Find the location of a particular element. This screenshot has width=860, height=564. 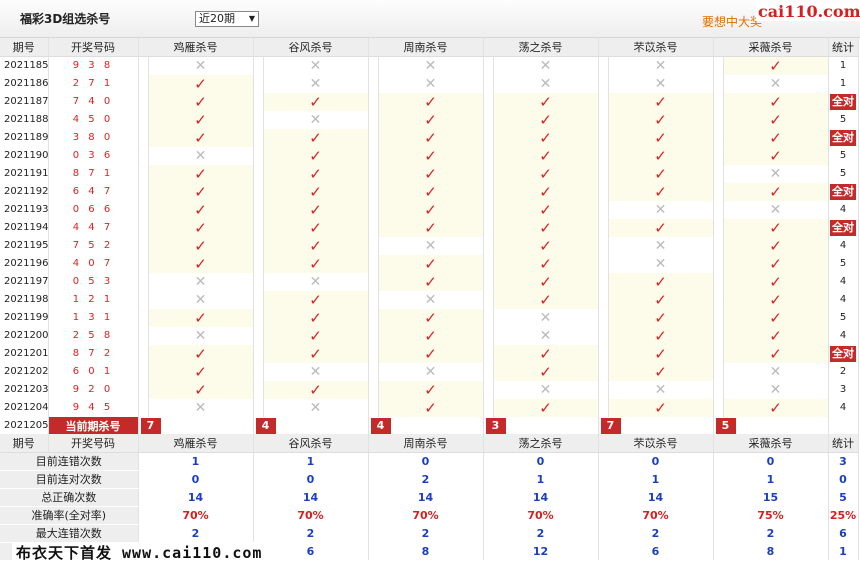

stats-value: 2 is located at coordinates (426, 479).